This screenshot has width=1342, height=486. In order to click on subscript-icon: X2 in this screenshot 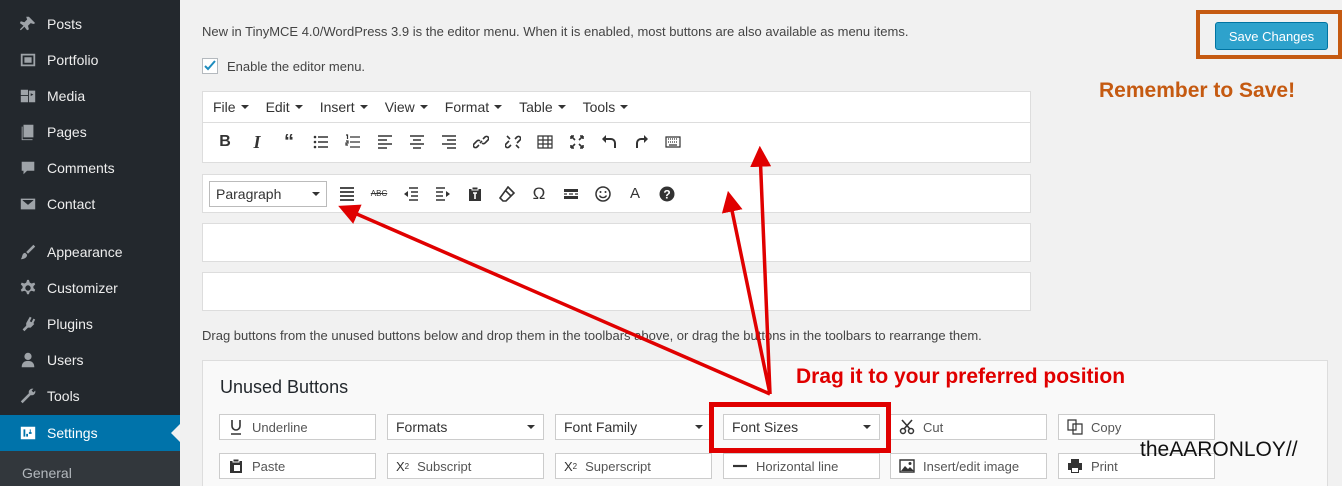, I will do `click(403, 466)`.